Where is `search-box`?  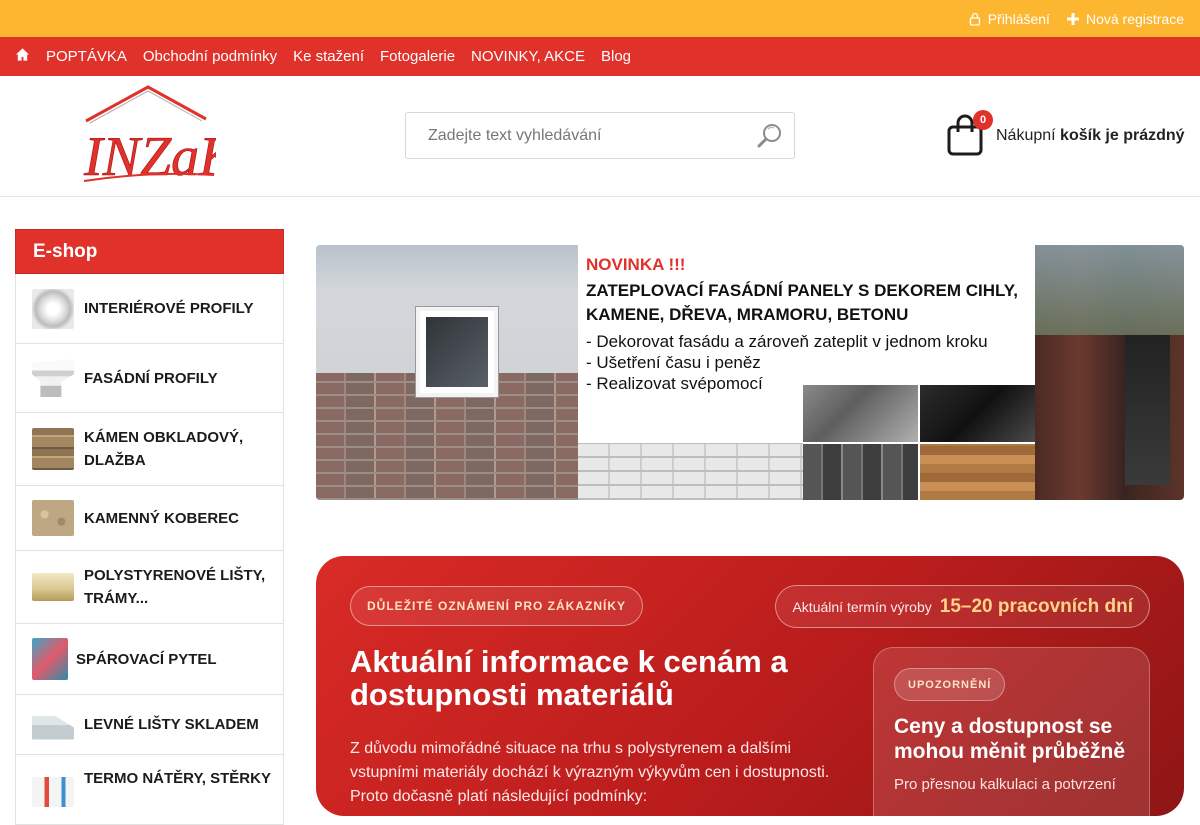
search-box is located at coordinates (600, 135).